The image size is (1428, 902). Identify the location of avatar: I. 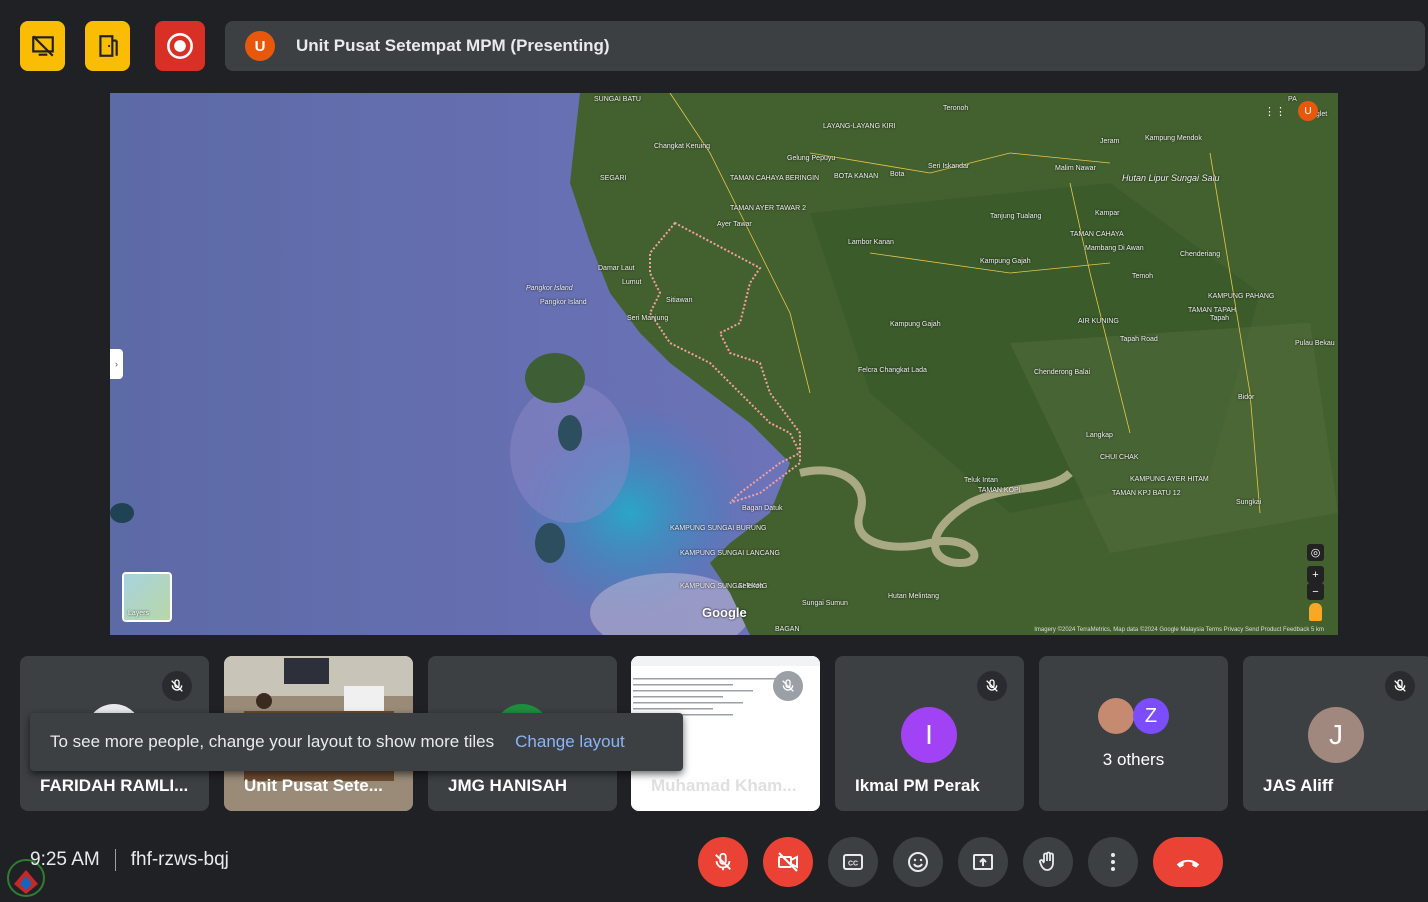
(929, 735).